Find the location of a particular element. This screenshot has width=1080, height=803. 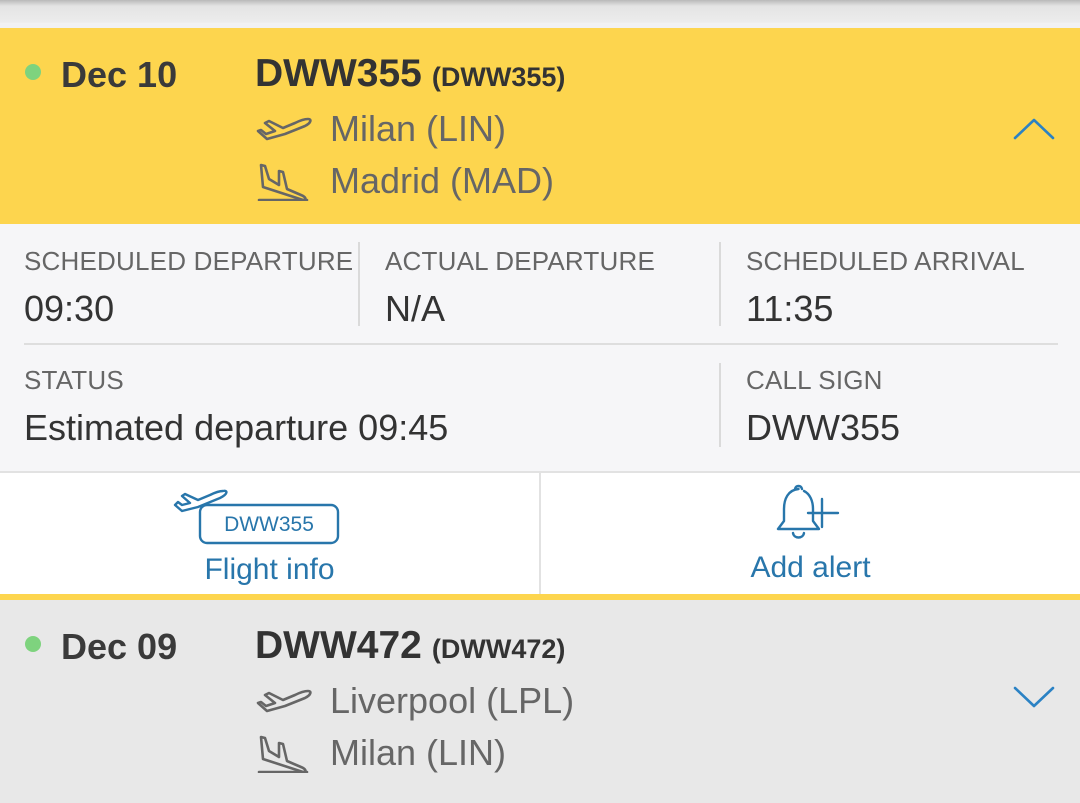

row-divider is located at coordinates (541, 344).